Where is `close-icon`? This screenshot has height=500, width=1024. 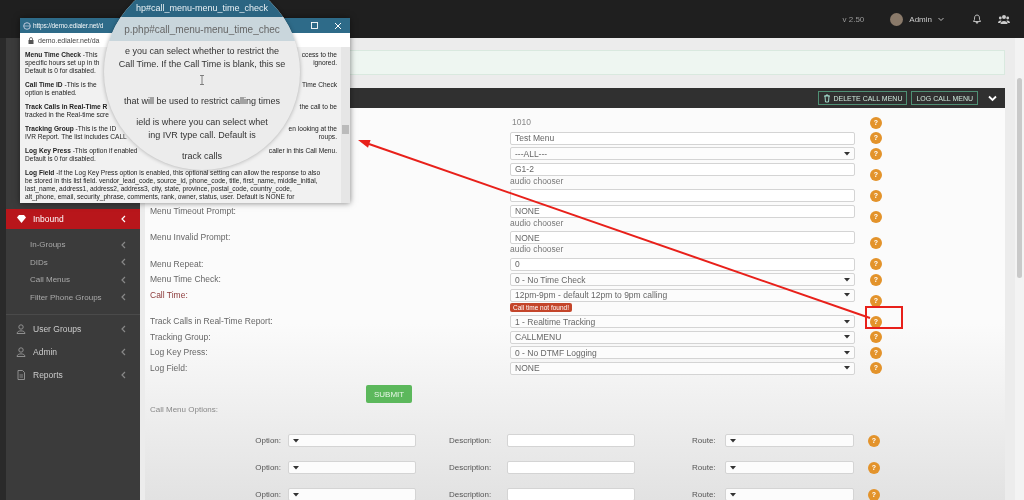
close-icon is located at coordinates (338, 25).